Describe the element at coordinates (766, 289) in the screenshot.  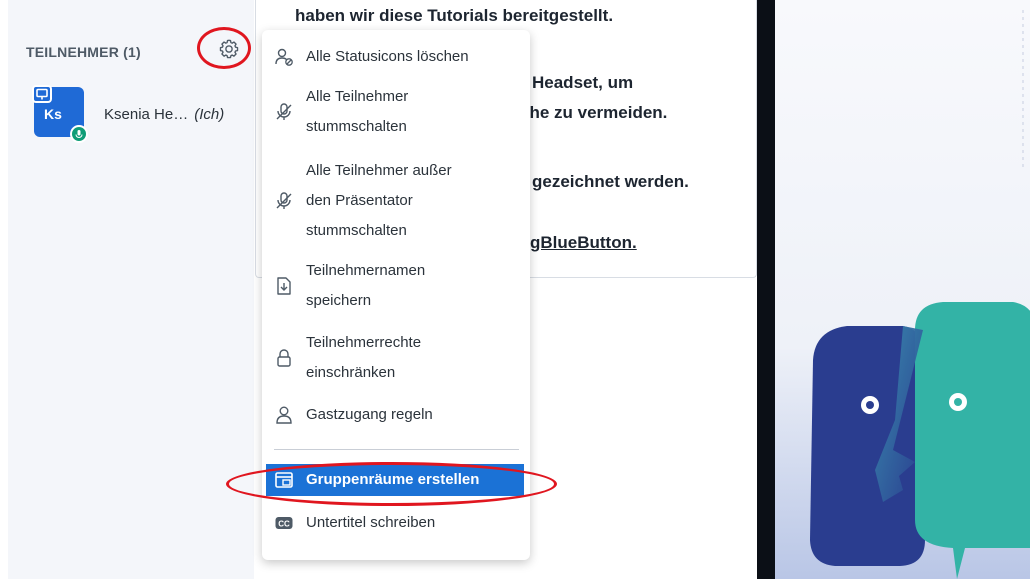
I see `panel-divider` at that location.